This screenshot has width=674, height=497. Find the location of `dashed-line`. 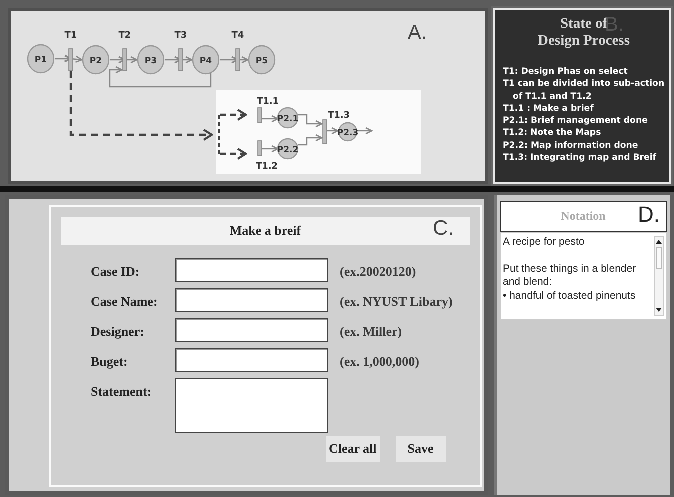

dashed-line is located at coordinates (219, 134).